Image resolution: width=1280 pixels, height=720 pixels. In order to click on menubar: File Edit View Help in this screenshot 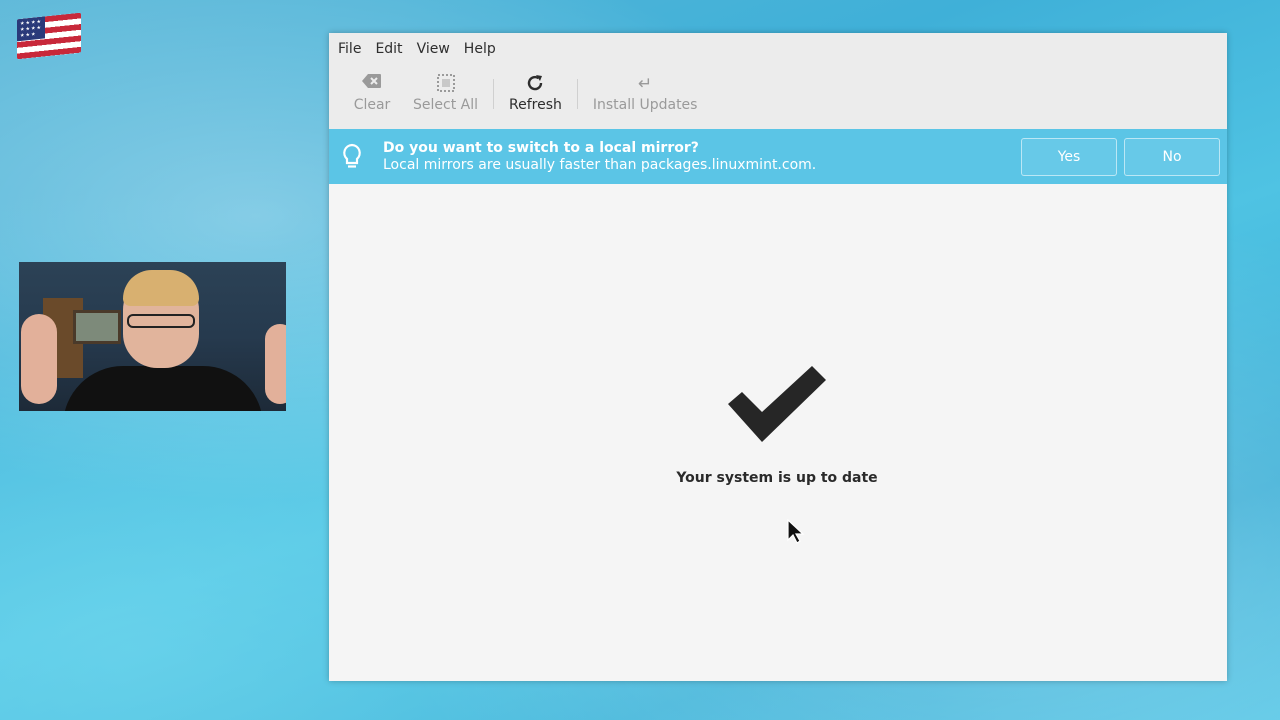, I will do `click(778, 49)`.